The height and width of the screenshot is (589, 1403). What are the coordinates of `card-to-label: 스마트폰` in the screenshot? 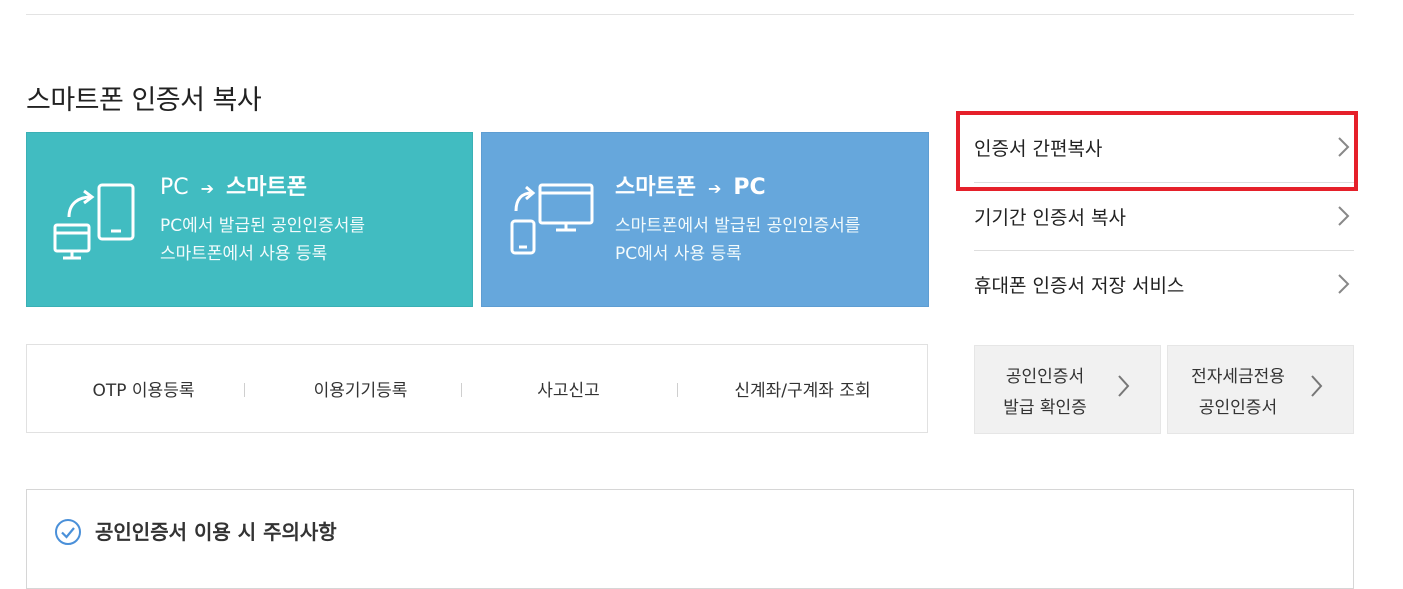 It's located at (267, 187).